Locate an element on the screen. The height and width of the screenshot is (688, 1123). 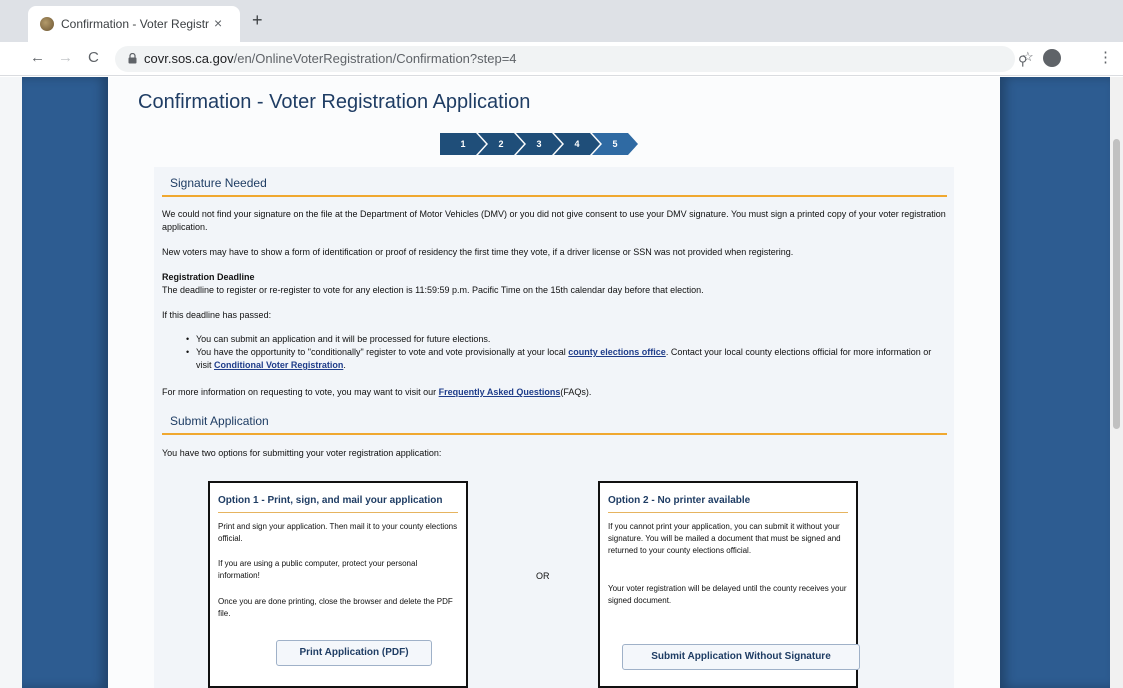
right-page-border is located at coordinates (1055, 382).